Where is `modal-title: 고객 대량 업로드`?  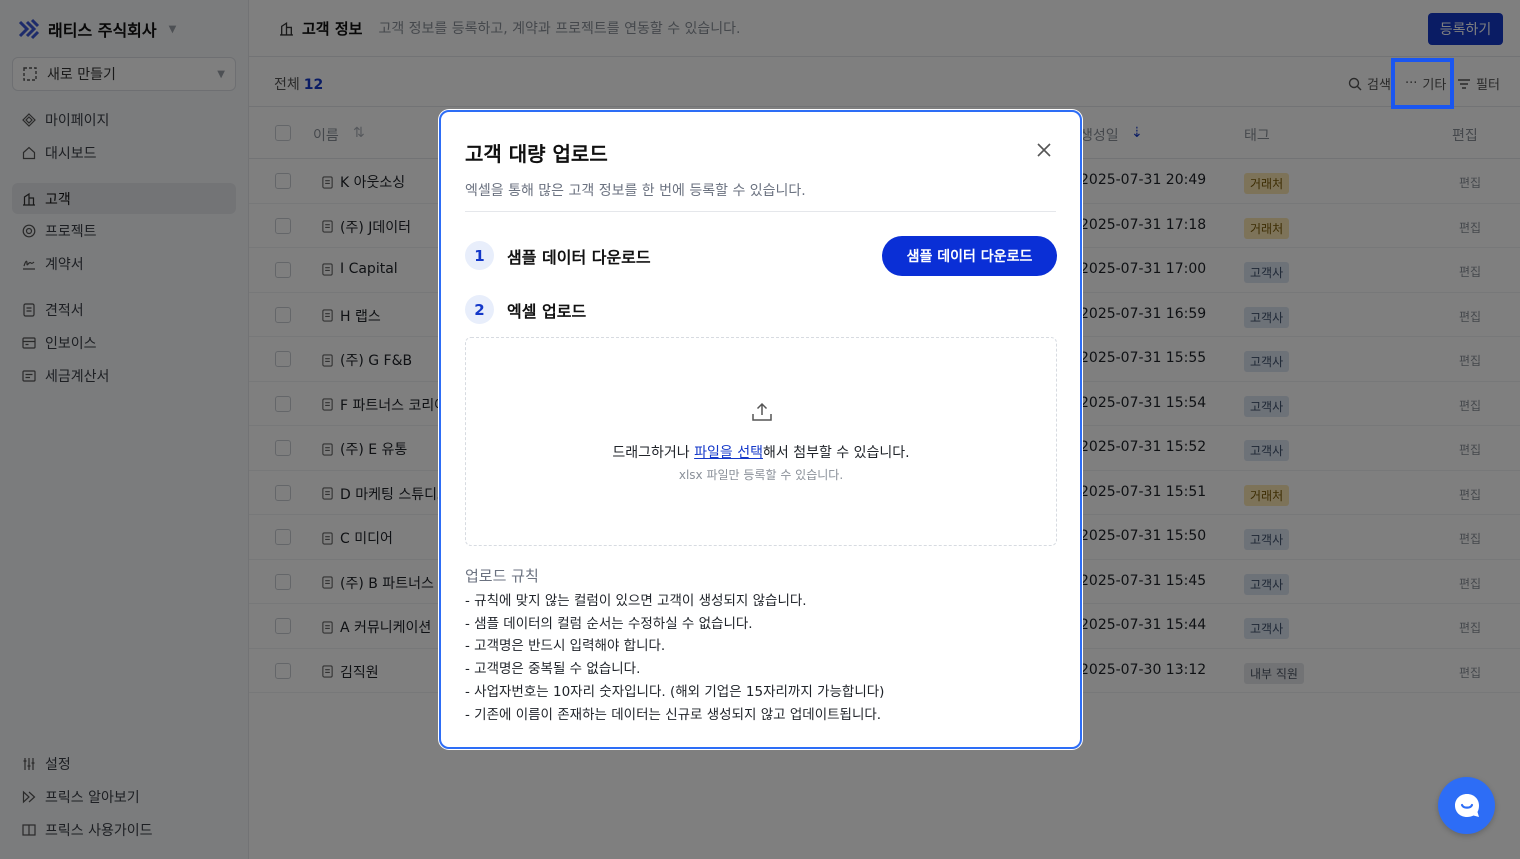
modal-title: 고객 대량 업로드 is located at coordinates (536, 154).